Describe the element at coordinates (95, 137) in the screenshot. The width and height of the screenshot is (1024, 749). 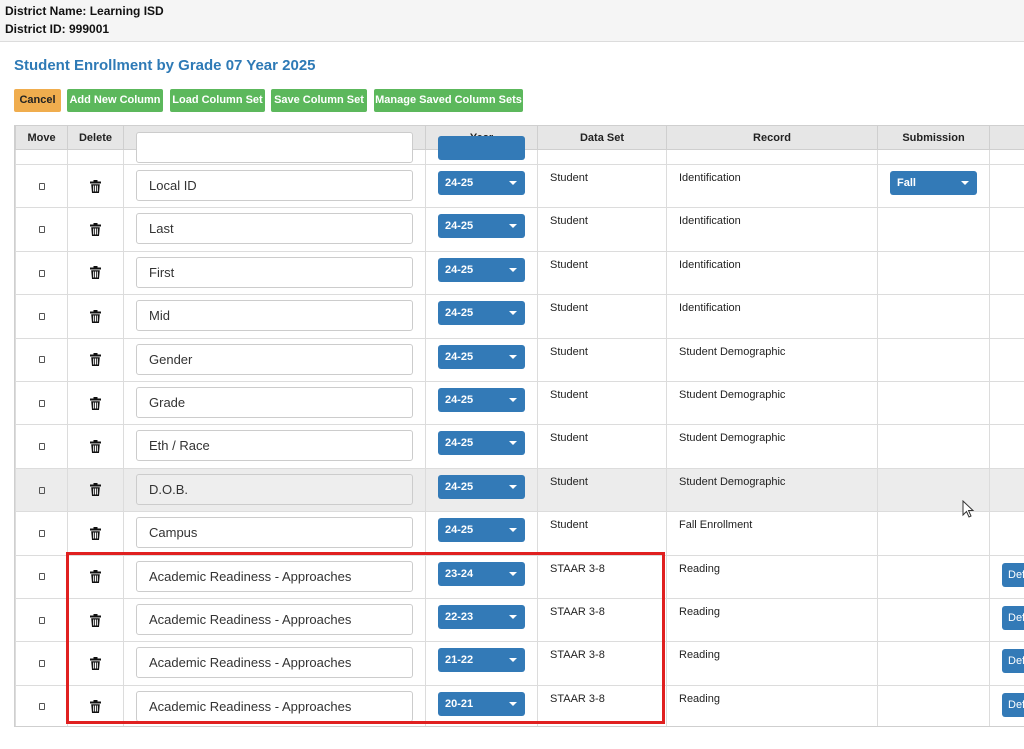
I see `column-header-delete: Delete` at that location.